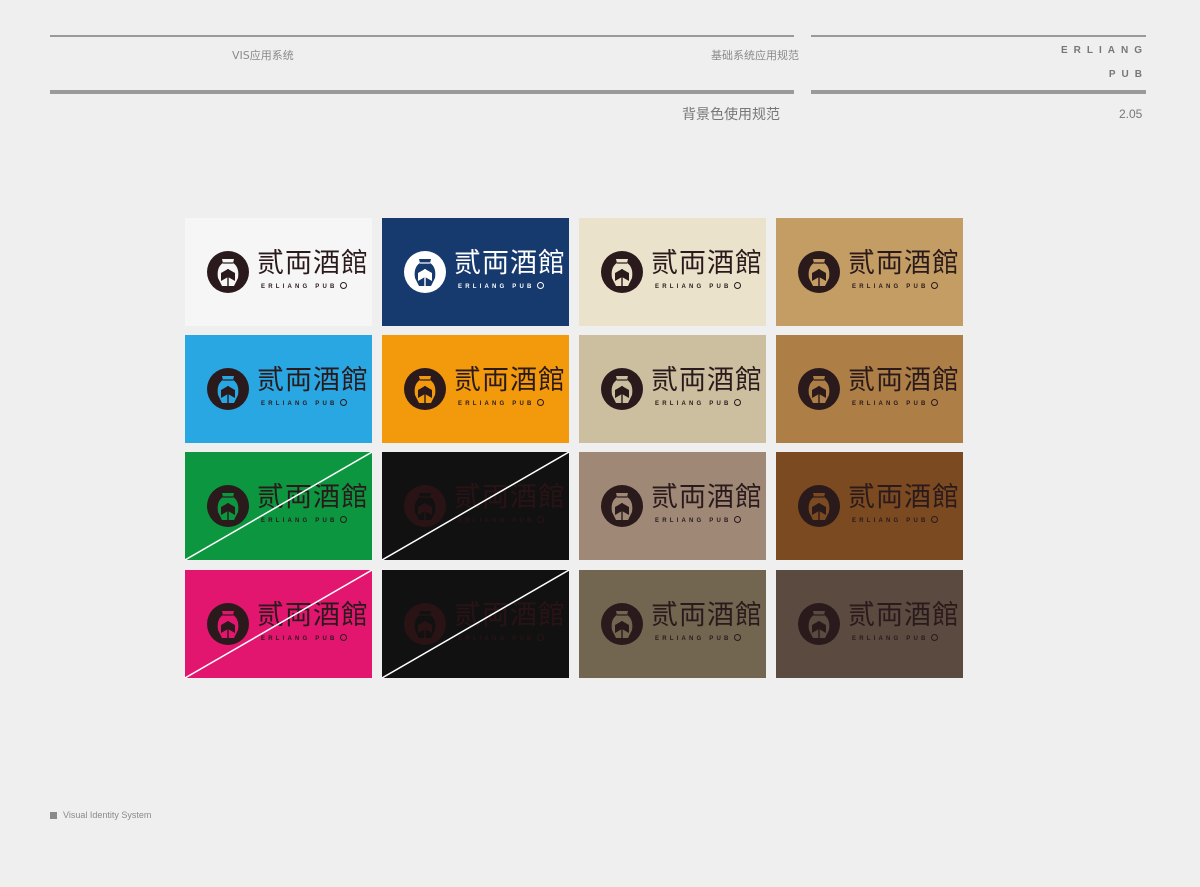 This screenshot has width=1200, height=887. I want to click on header-top-rule-left, so click(422, 36).